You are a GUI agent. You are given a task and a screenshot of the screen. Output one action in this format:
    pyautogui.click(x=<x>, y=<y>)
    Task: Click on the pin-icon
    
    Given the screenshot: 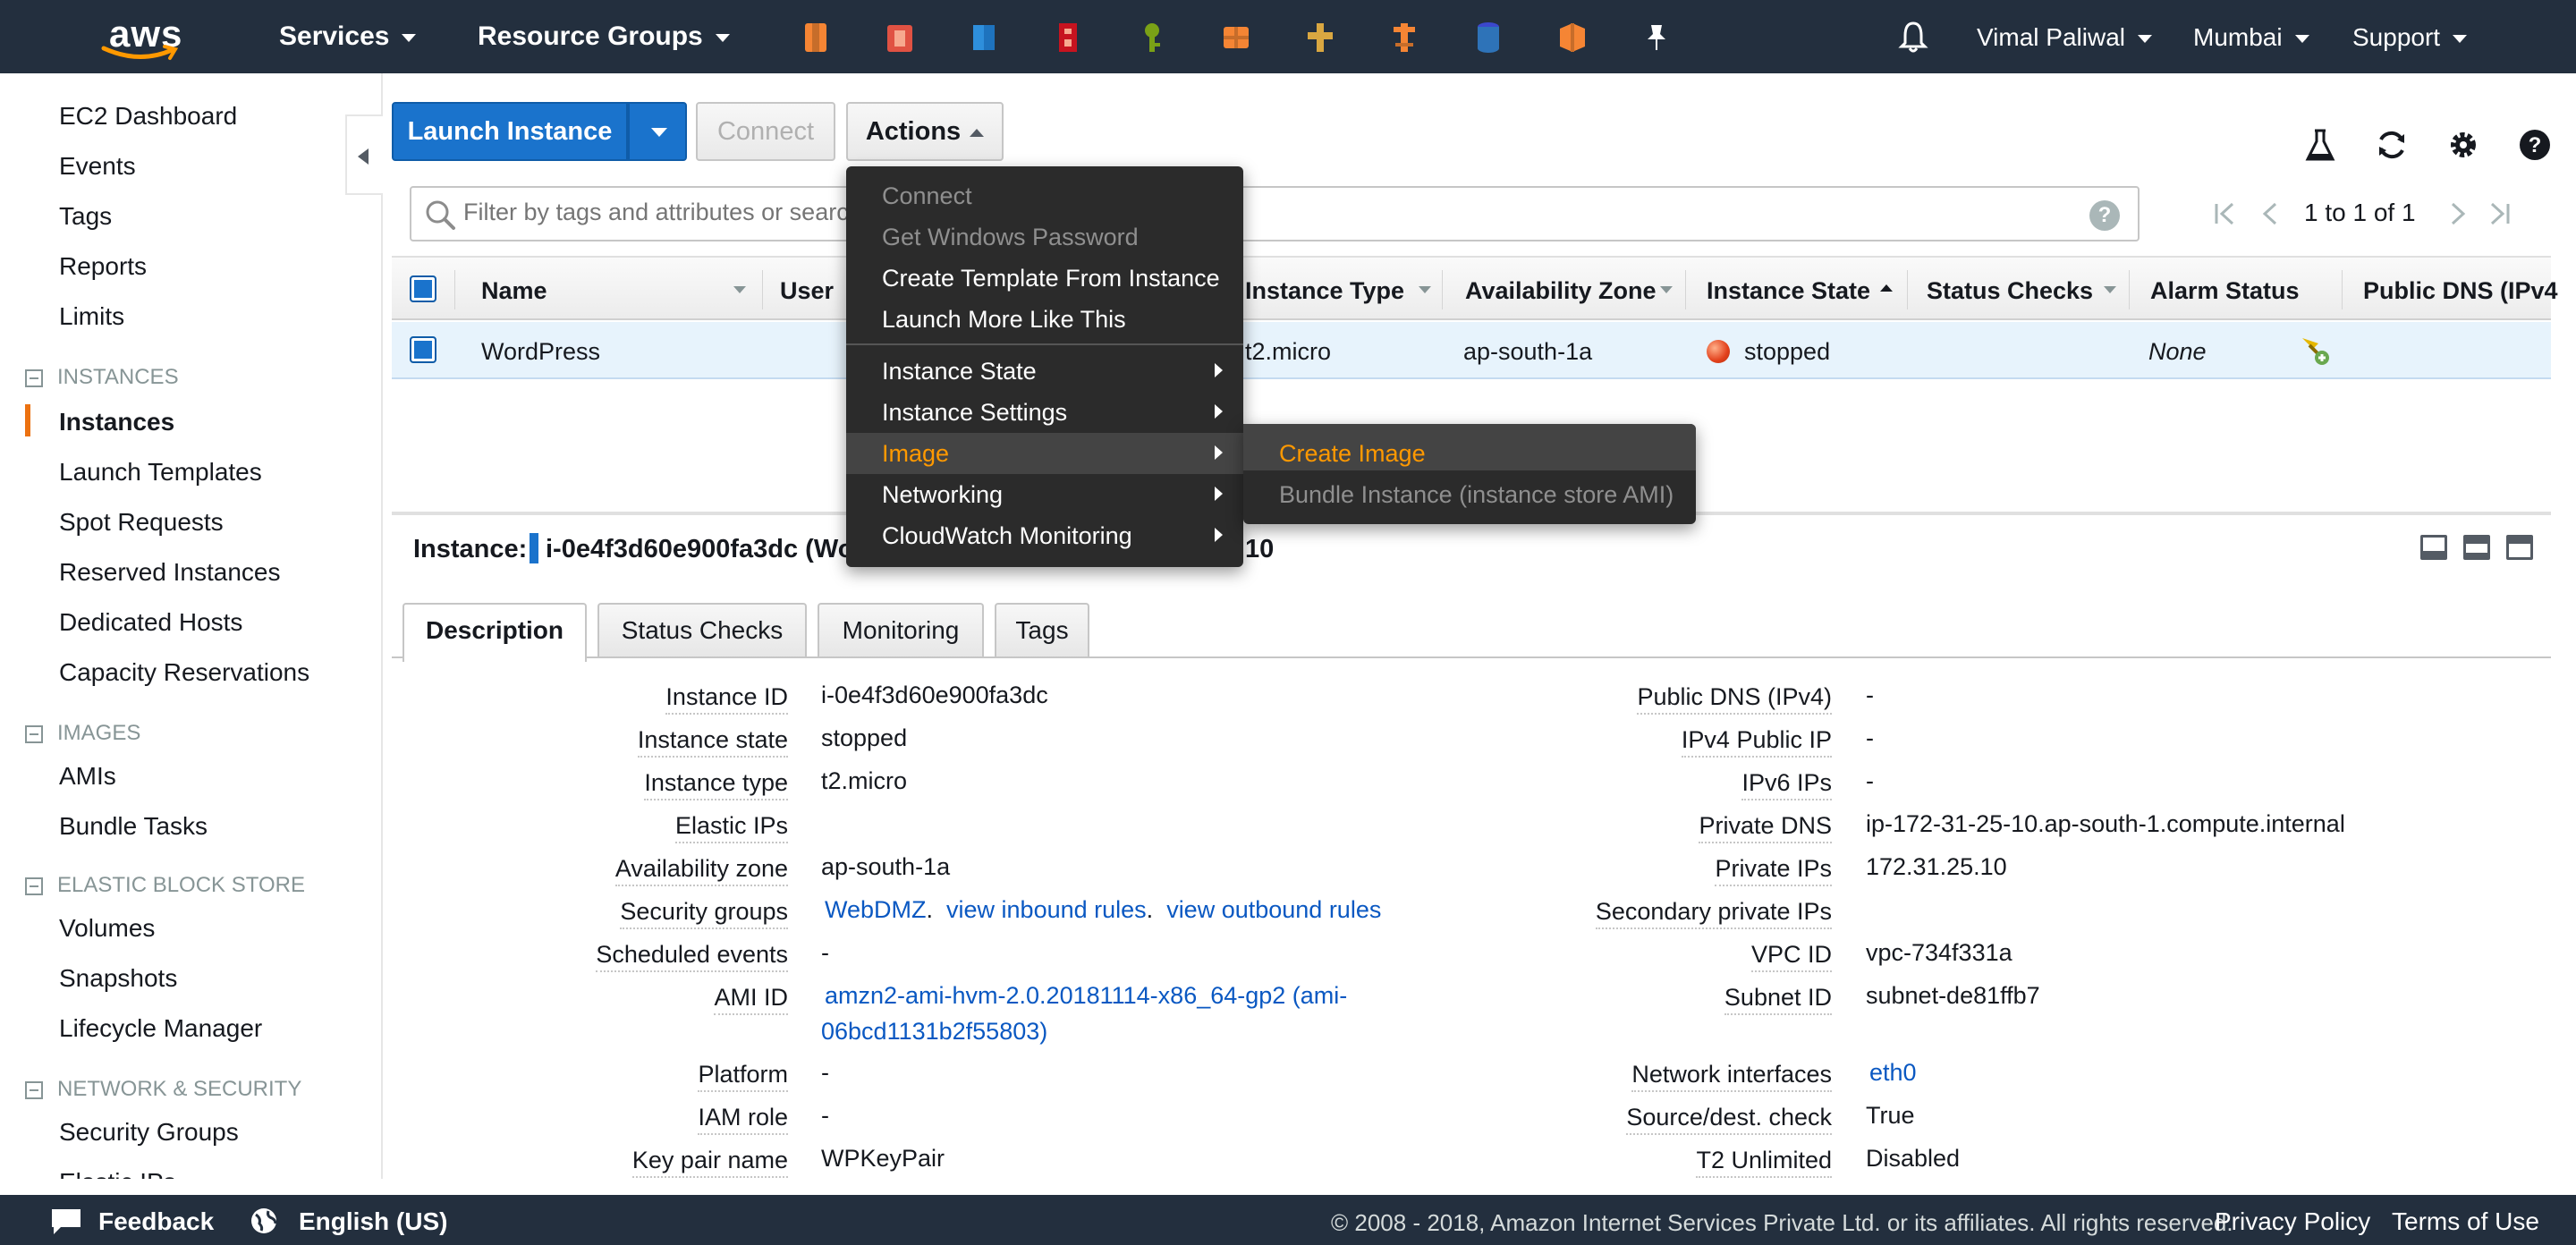 What is the action you would take?
    pyautogui.click(x=1656, y=37)
    